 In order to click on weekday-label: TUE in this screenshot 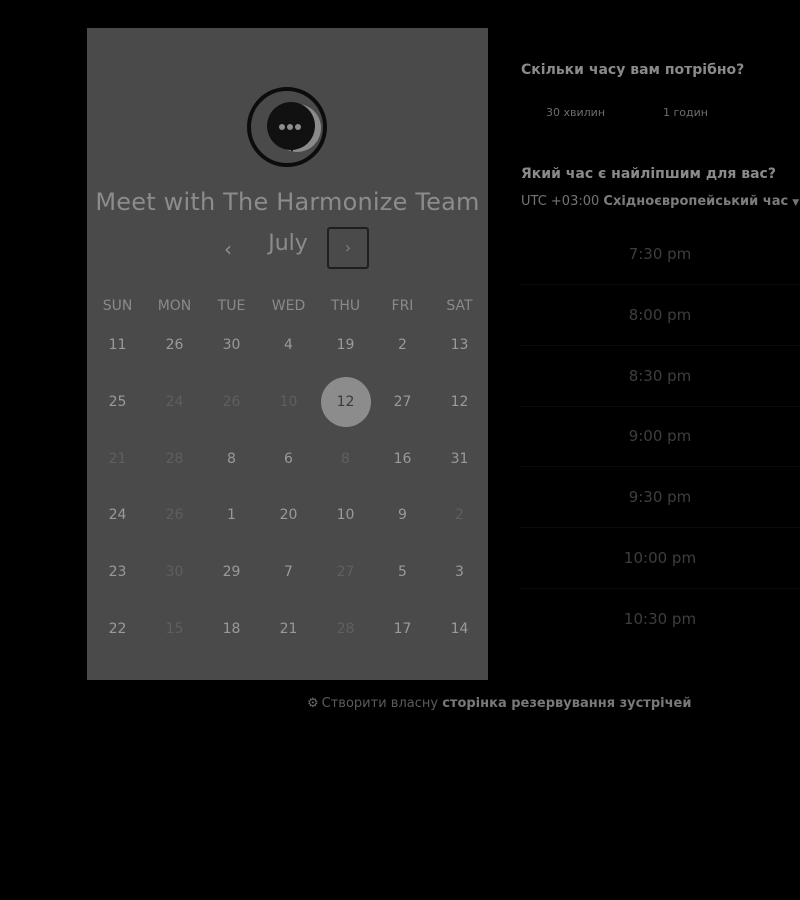, I will do `click(231, 306)`.